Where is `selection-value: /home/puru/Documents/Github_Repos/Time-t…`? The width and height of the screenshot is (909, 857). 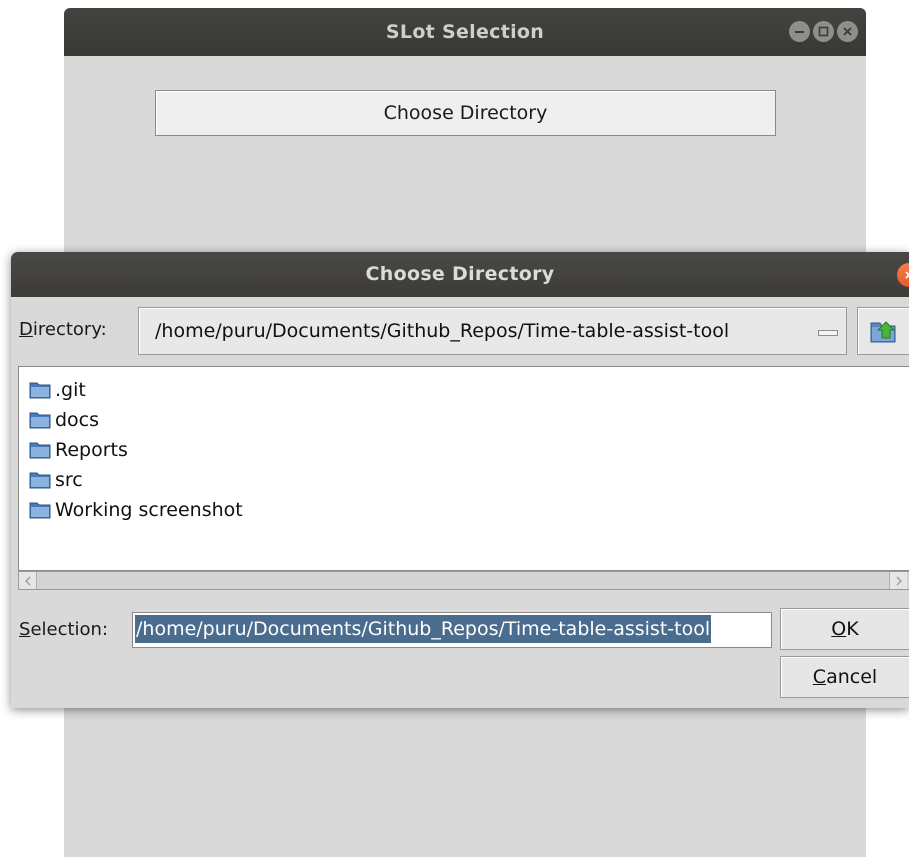 selection-value: /home/puru/Documents/Github_Repos/Time-t… is located at coordinates (423, 629).